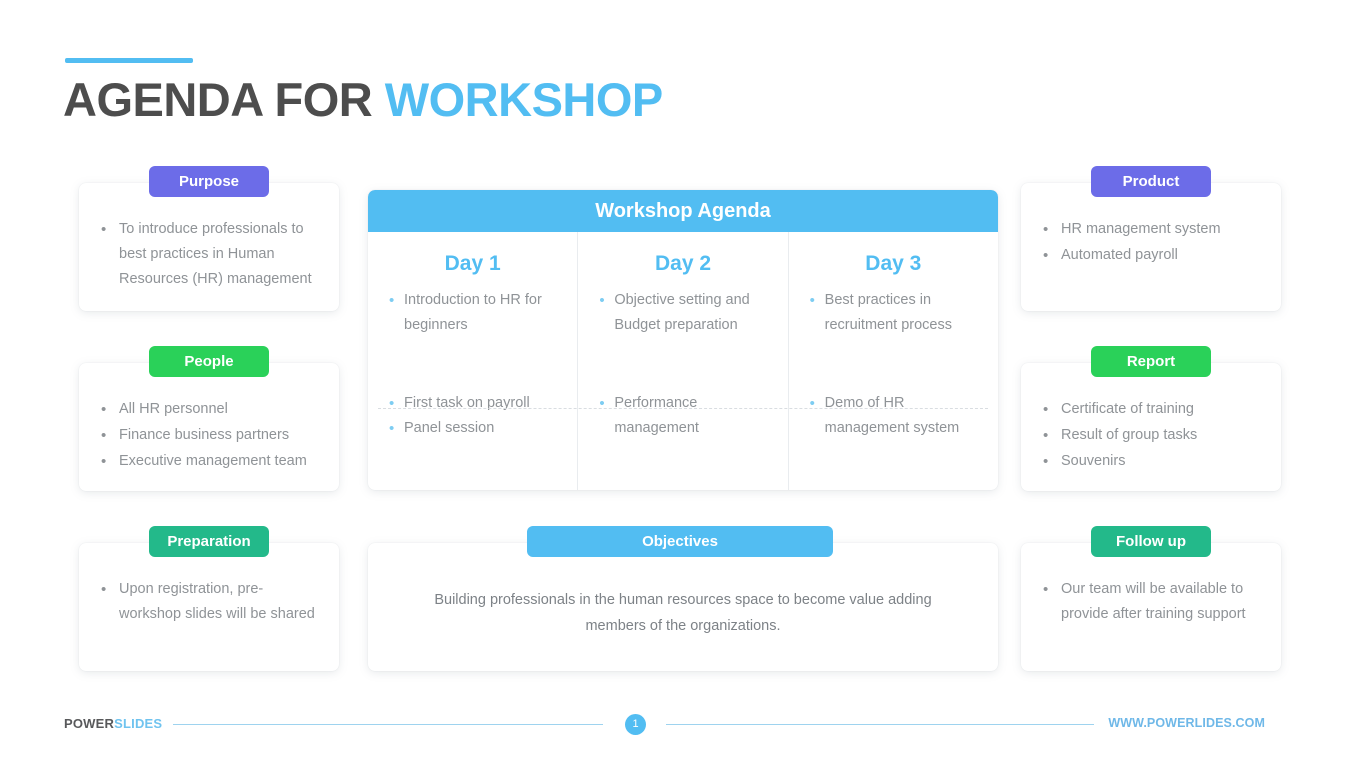 The height and width of the screenshot is (767, 1365). Describe the element at coordinates (680, 541) in the screenshot. I see `badge-objectives: Objectives` at that location.